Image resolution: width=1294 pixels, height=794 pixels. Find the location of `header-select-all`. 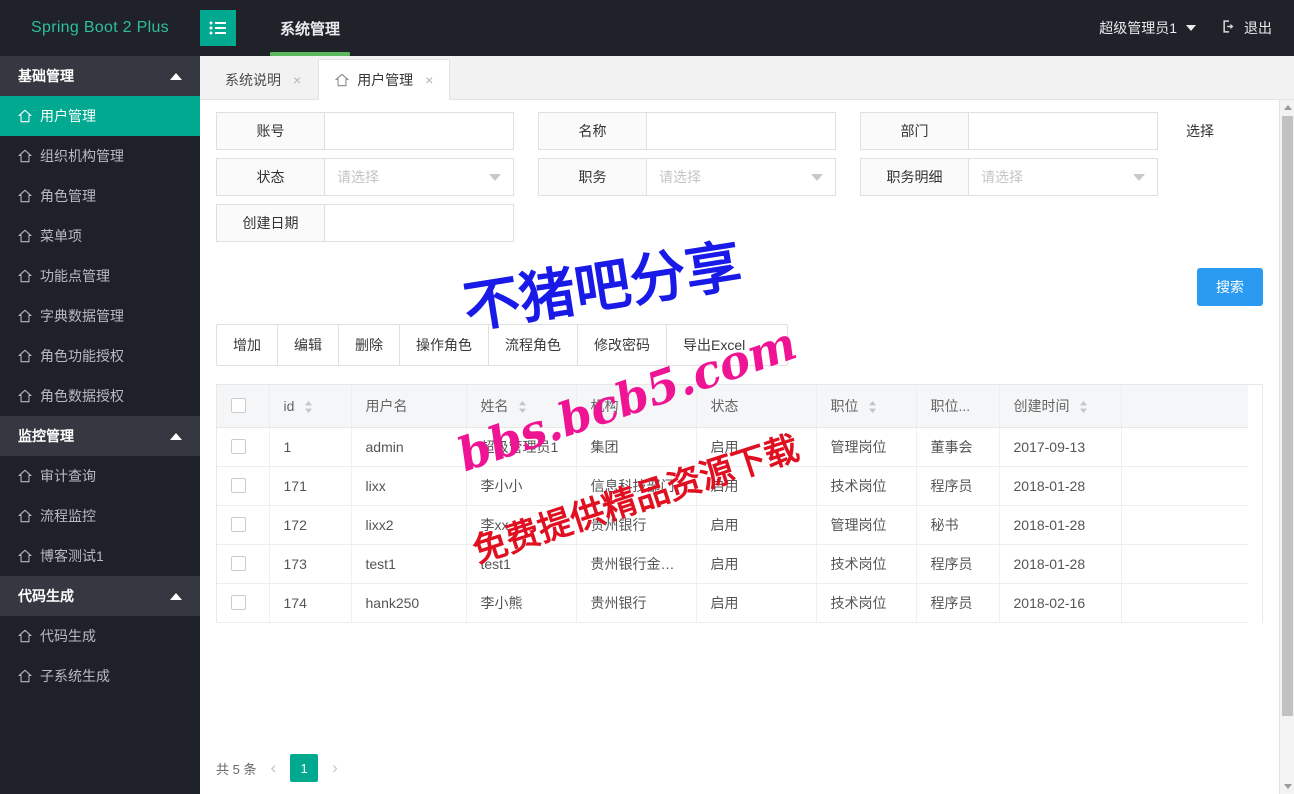

header-select-all is located at coordinates (243, 406).